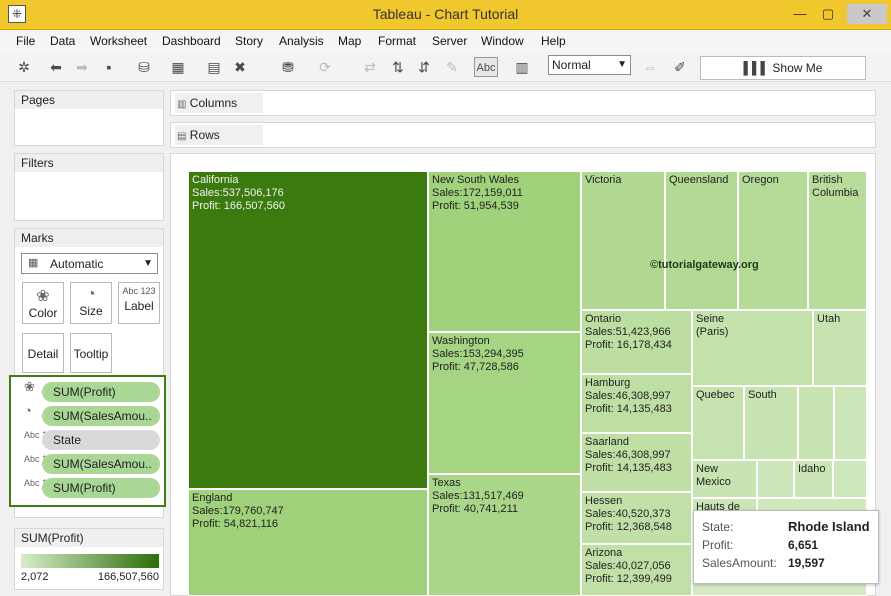  What do you see at coordinates (118, 41) in the screenshot?
I see `menu-worksheet: Worksheet` at bounding box center [118, 41].